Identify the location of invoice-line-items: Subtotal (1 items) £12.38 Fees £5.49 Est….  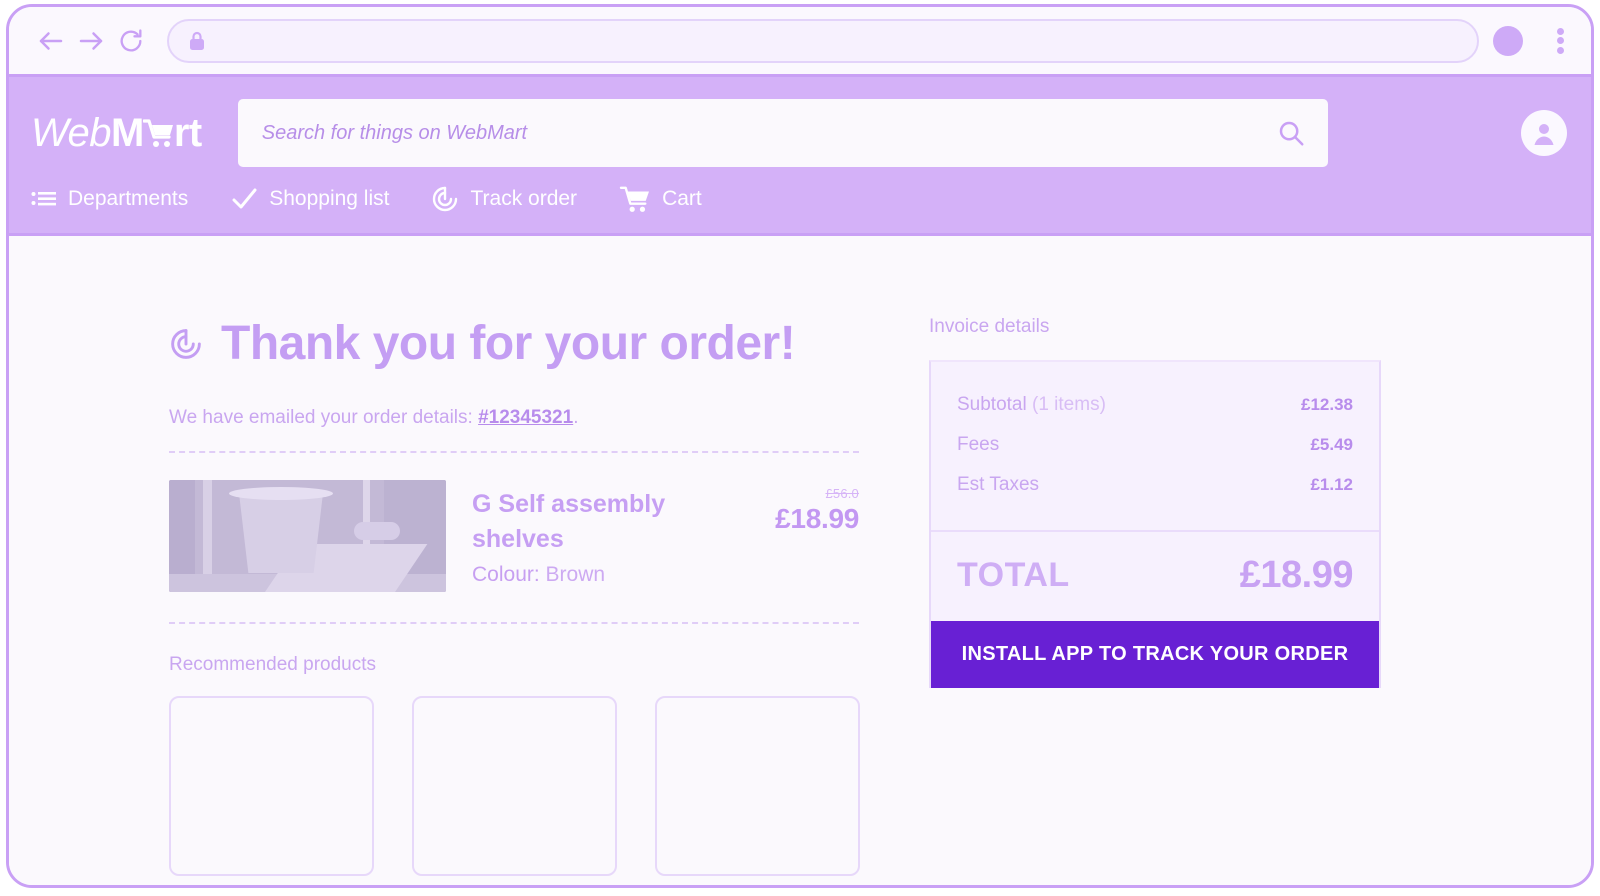
(1155, 446).